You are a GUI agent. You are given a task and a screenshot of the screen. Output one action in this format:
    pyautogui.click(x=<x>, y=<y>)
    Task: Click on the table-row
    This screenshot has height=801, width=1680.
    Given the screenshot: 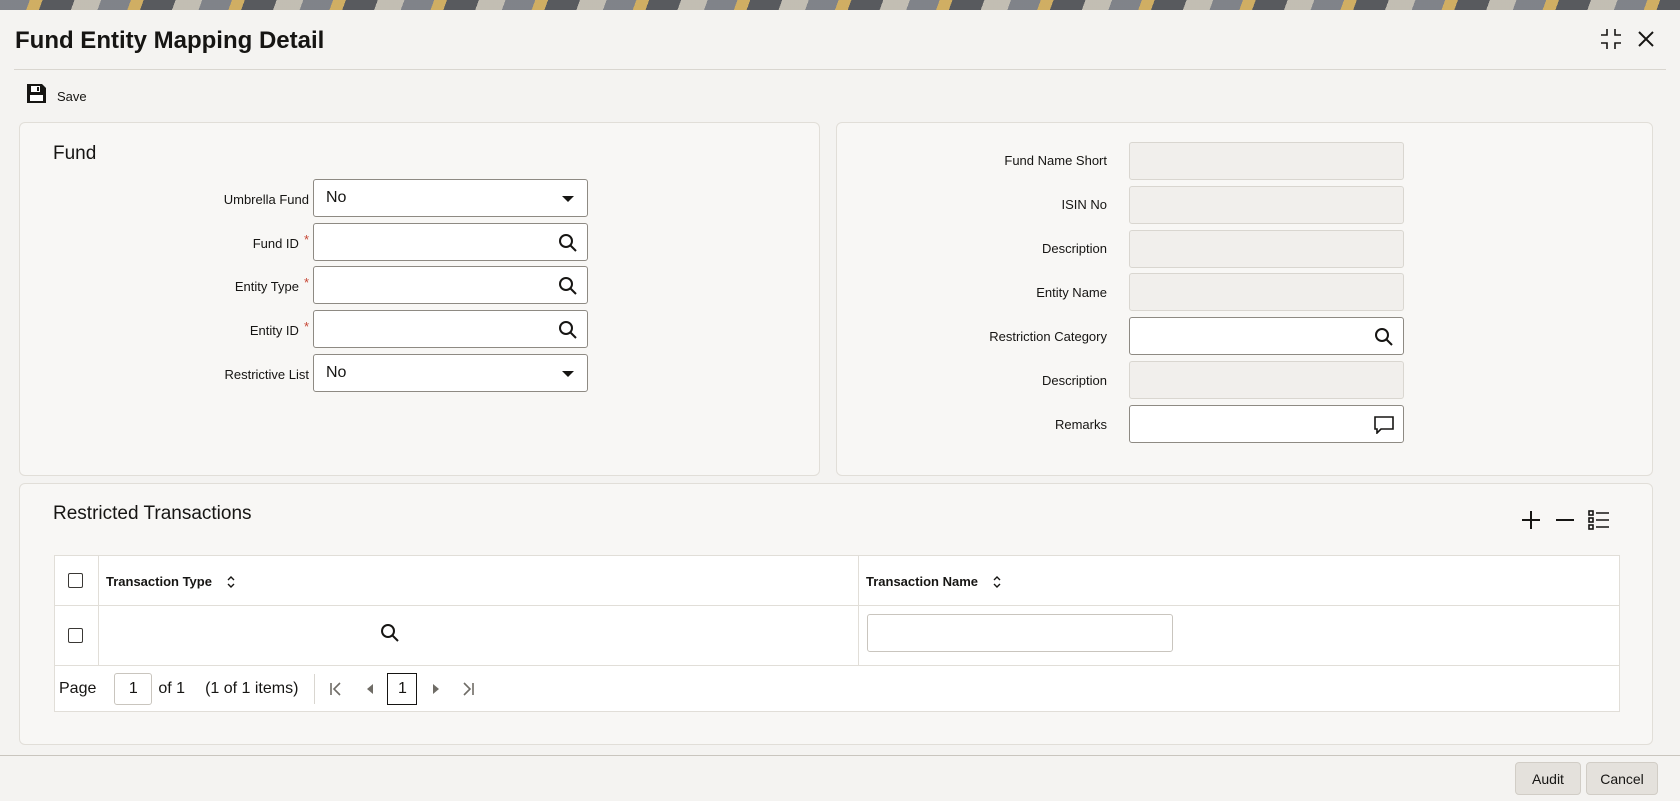 What is the action you would take?
    pyautogui.click(x=837, y=636)
    